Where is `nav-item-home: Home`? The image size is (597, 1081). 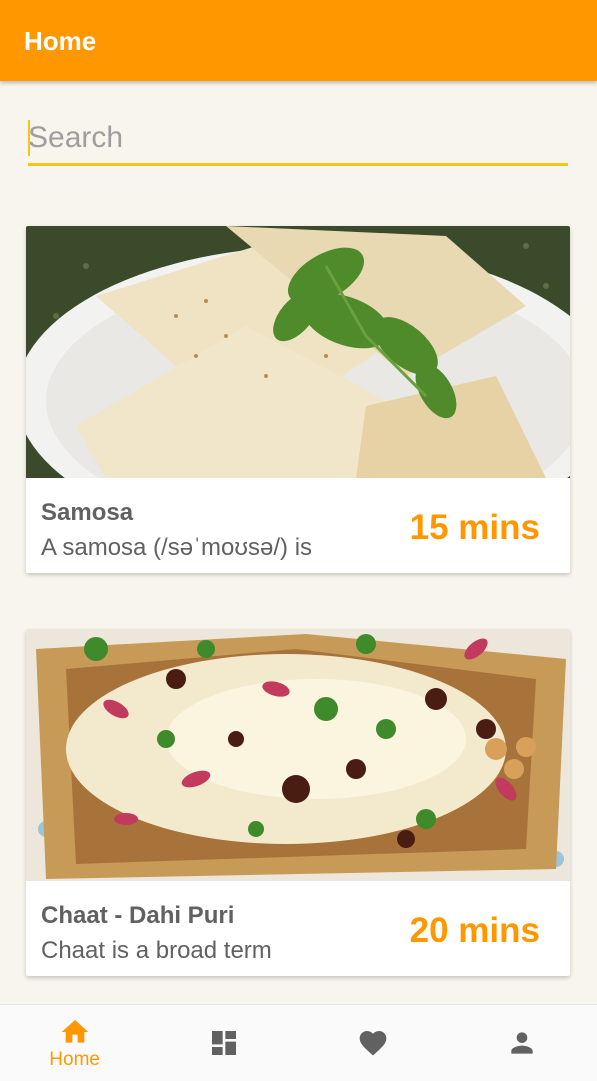 nav-item-home: Home is located at coordinates (74, 1043).